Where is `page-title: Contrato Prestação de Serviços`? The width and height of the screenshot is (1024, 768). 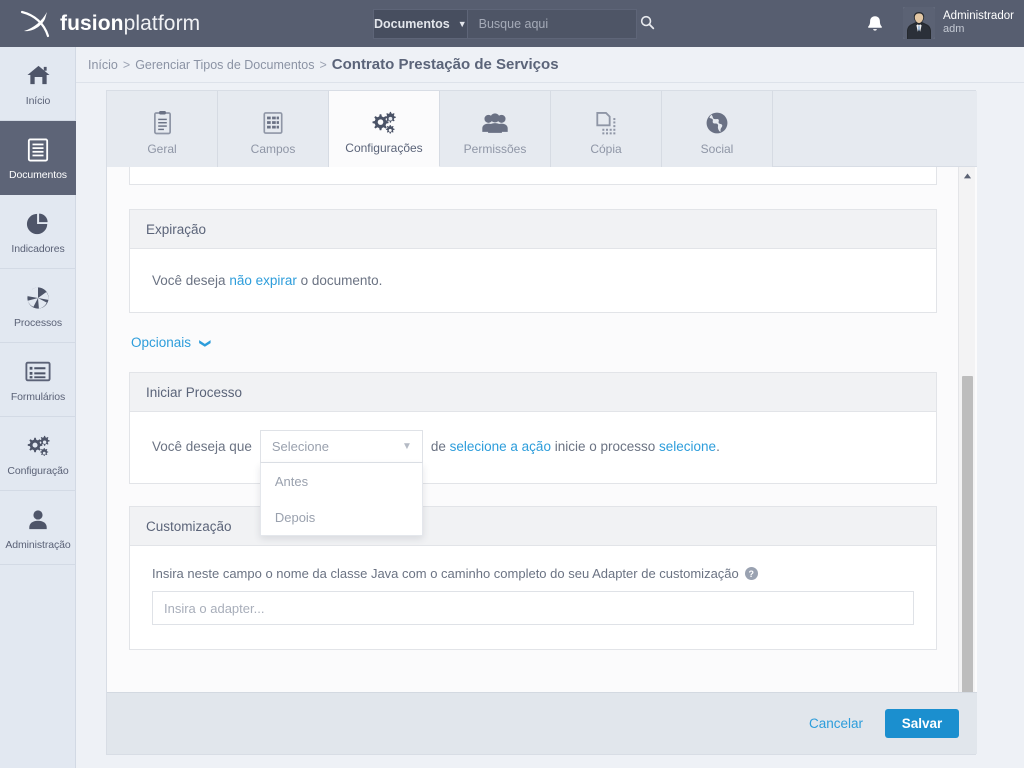 page-title: Contrato Prestação de Serviços is located at coordinates (445, 64).